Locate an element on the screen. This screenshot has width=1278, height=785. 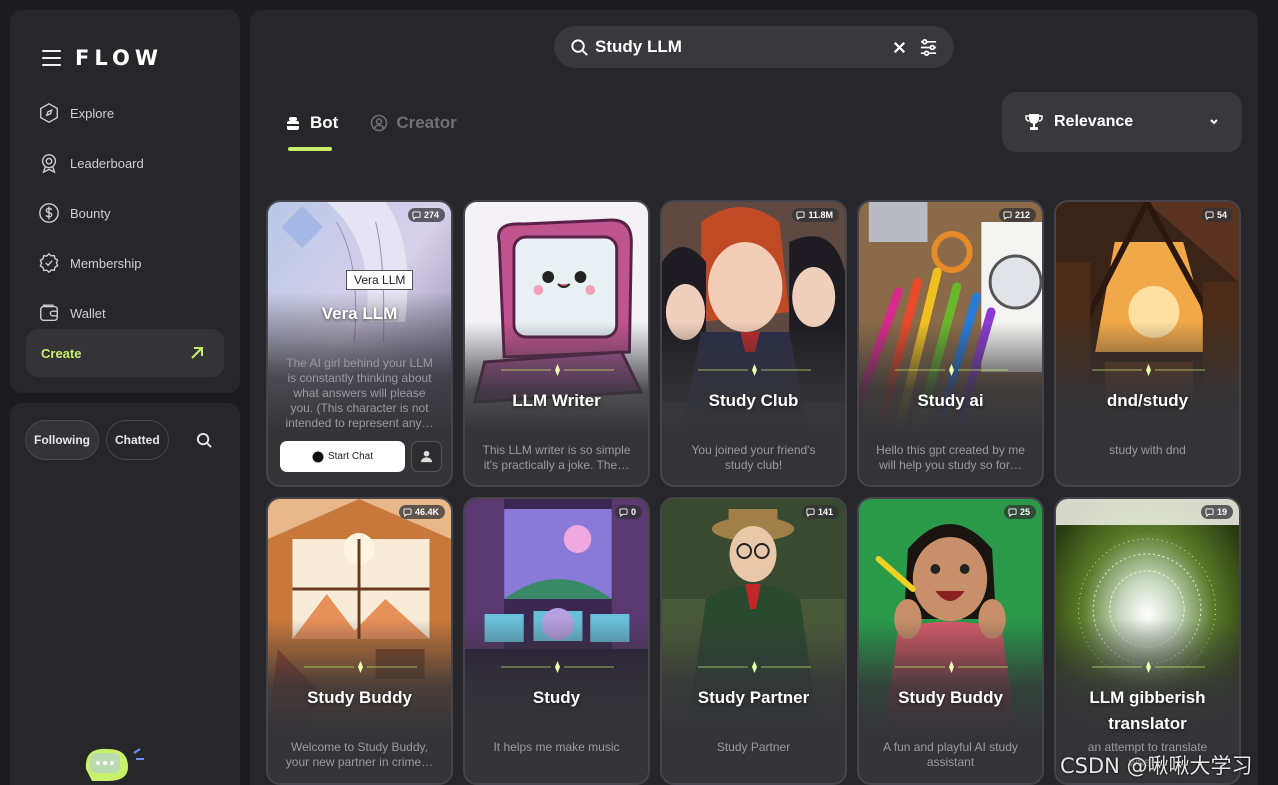
card-title: Study Partner is located at coordinates (753, 697).